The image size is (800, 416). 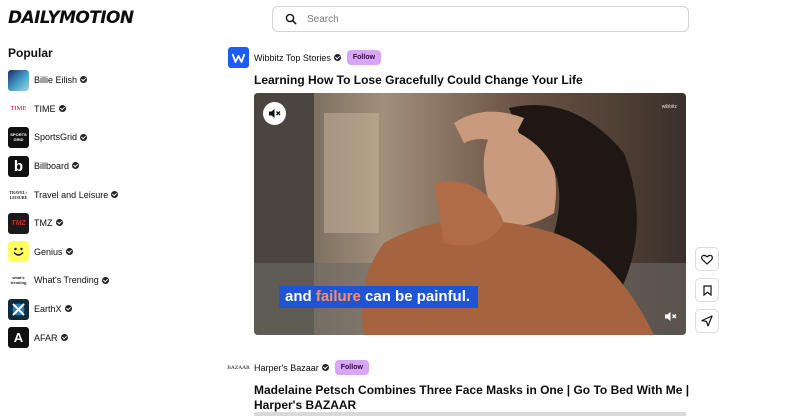 I want to click on channel-name: Wibbitz Top Stories, so click(x=297, y=58).